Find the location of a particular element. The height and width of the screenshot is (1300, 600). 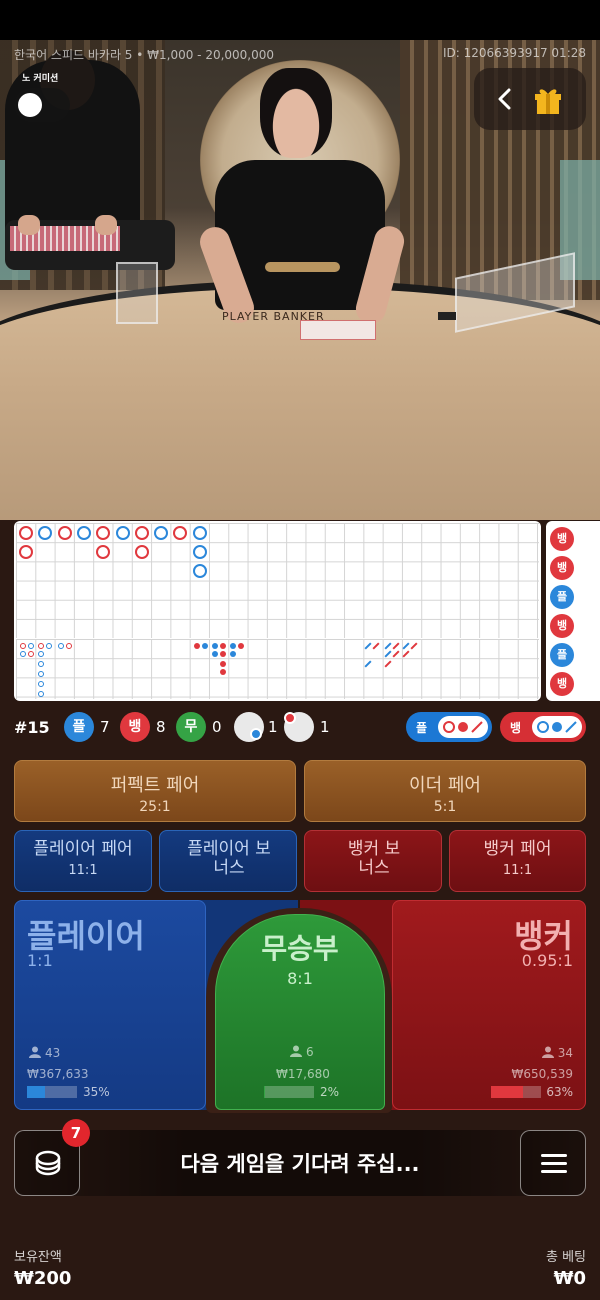

chip-count-badge: 7 is located at coordinates (76, 1133).